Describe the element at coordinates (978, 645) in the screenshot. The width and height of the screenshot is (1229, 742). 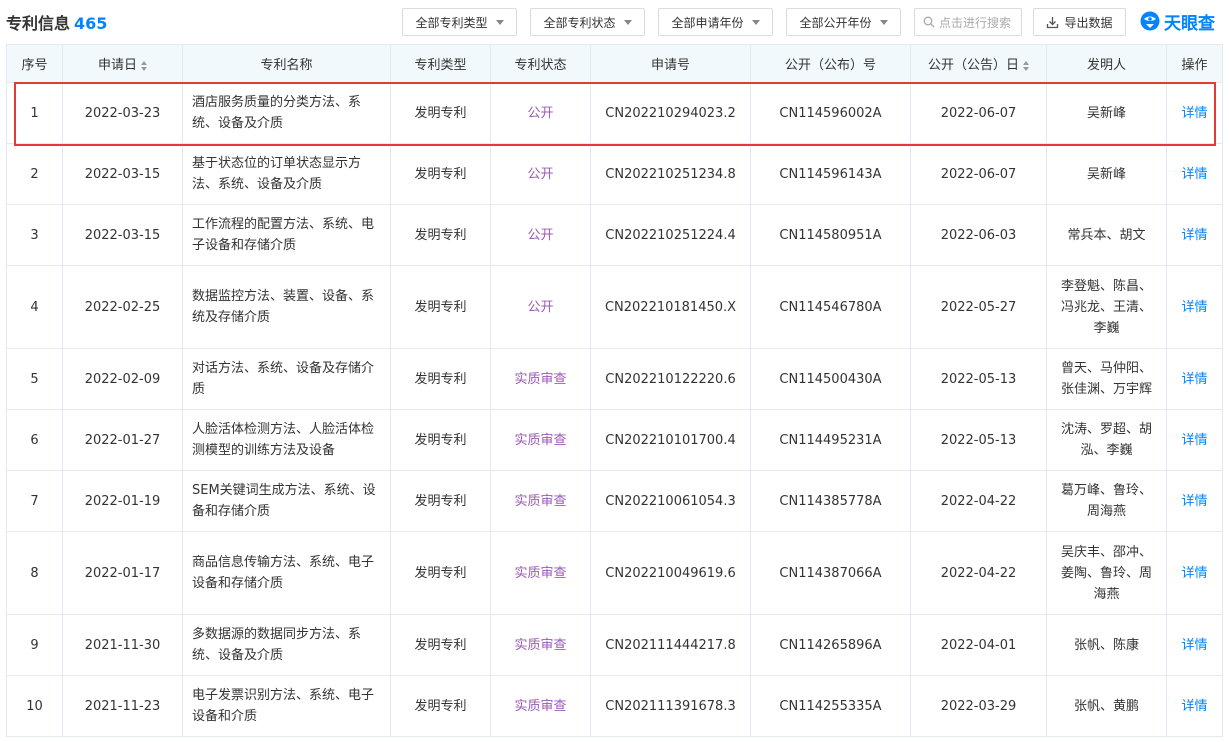
I see `cell-publication-date: 2022-04-01` at that location.